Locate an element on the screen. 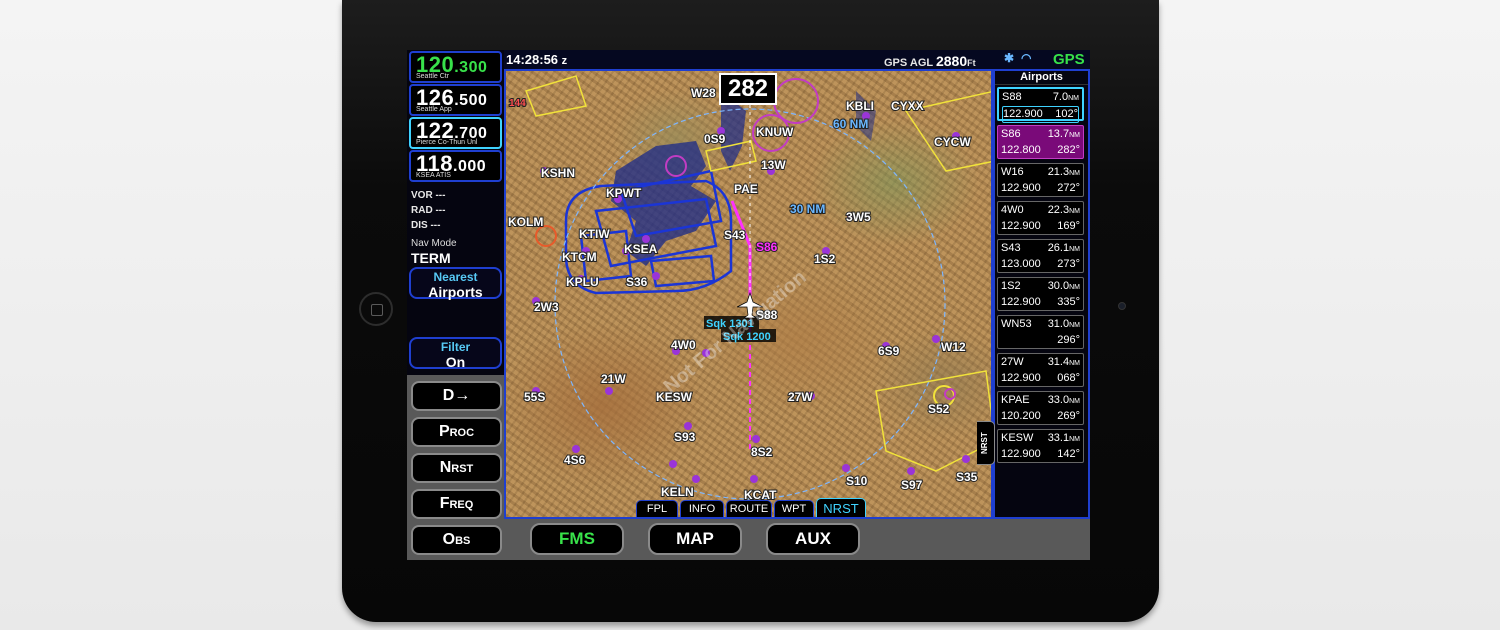 This screenshot has height=630, width=1500. bluetooth-icon: ✱ is located at coordinates (1009, 58).